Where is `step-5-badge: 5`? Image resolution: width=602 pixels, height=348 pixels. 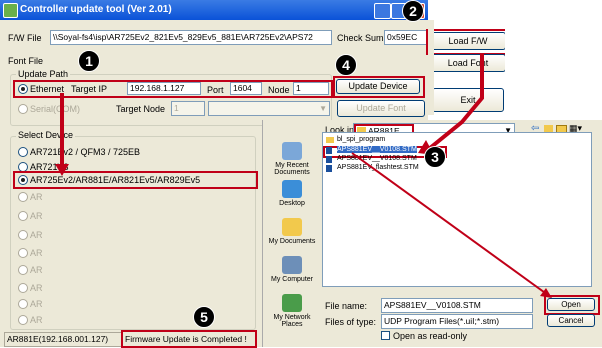
step-5-badge: 5 is located at coordinates (204, 317).